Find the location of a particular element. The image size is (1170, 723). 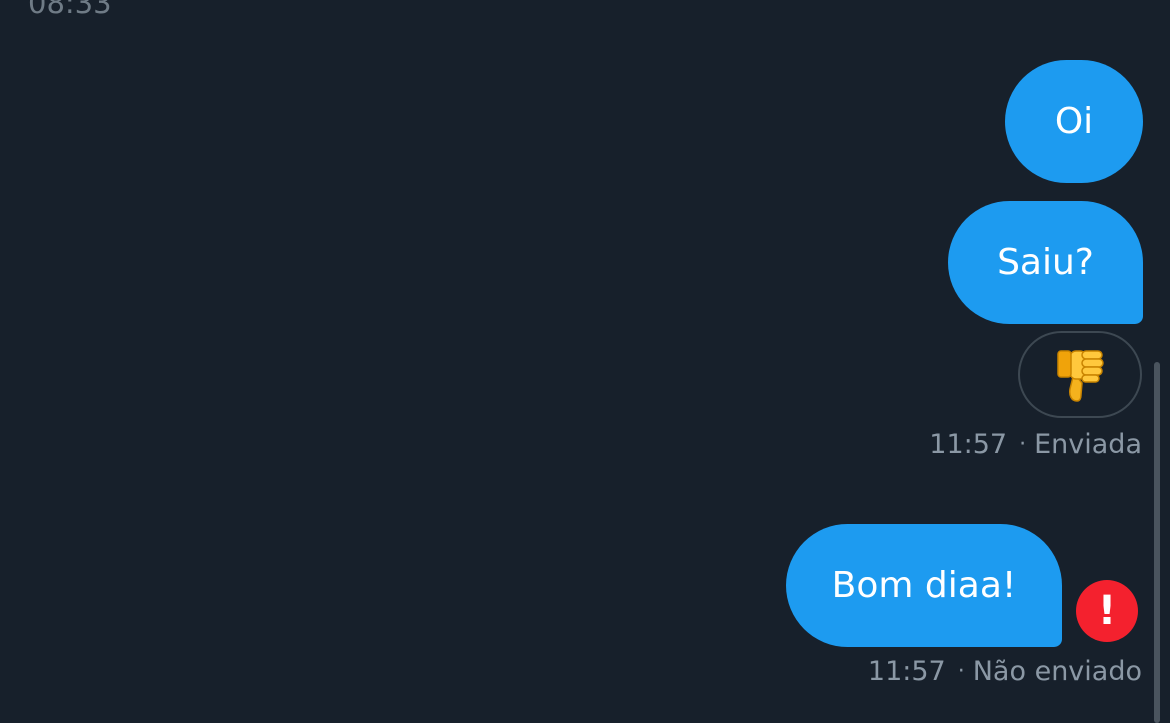

message-meta: 11:57 · Enviada is located at coordinates (1035, 445).